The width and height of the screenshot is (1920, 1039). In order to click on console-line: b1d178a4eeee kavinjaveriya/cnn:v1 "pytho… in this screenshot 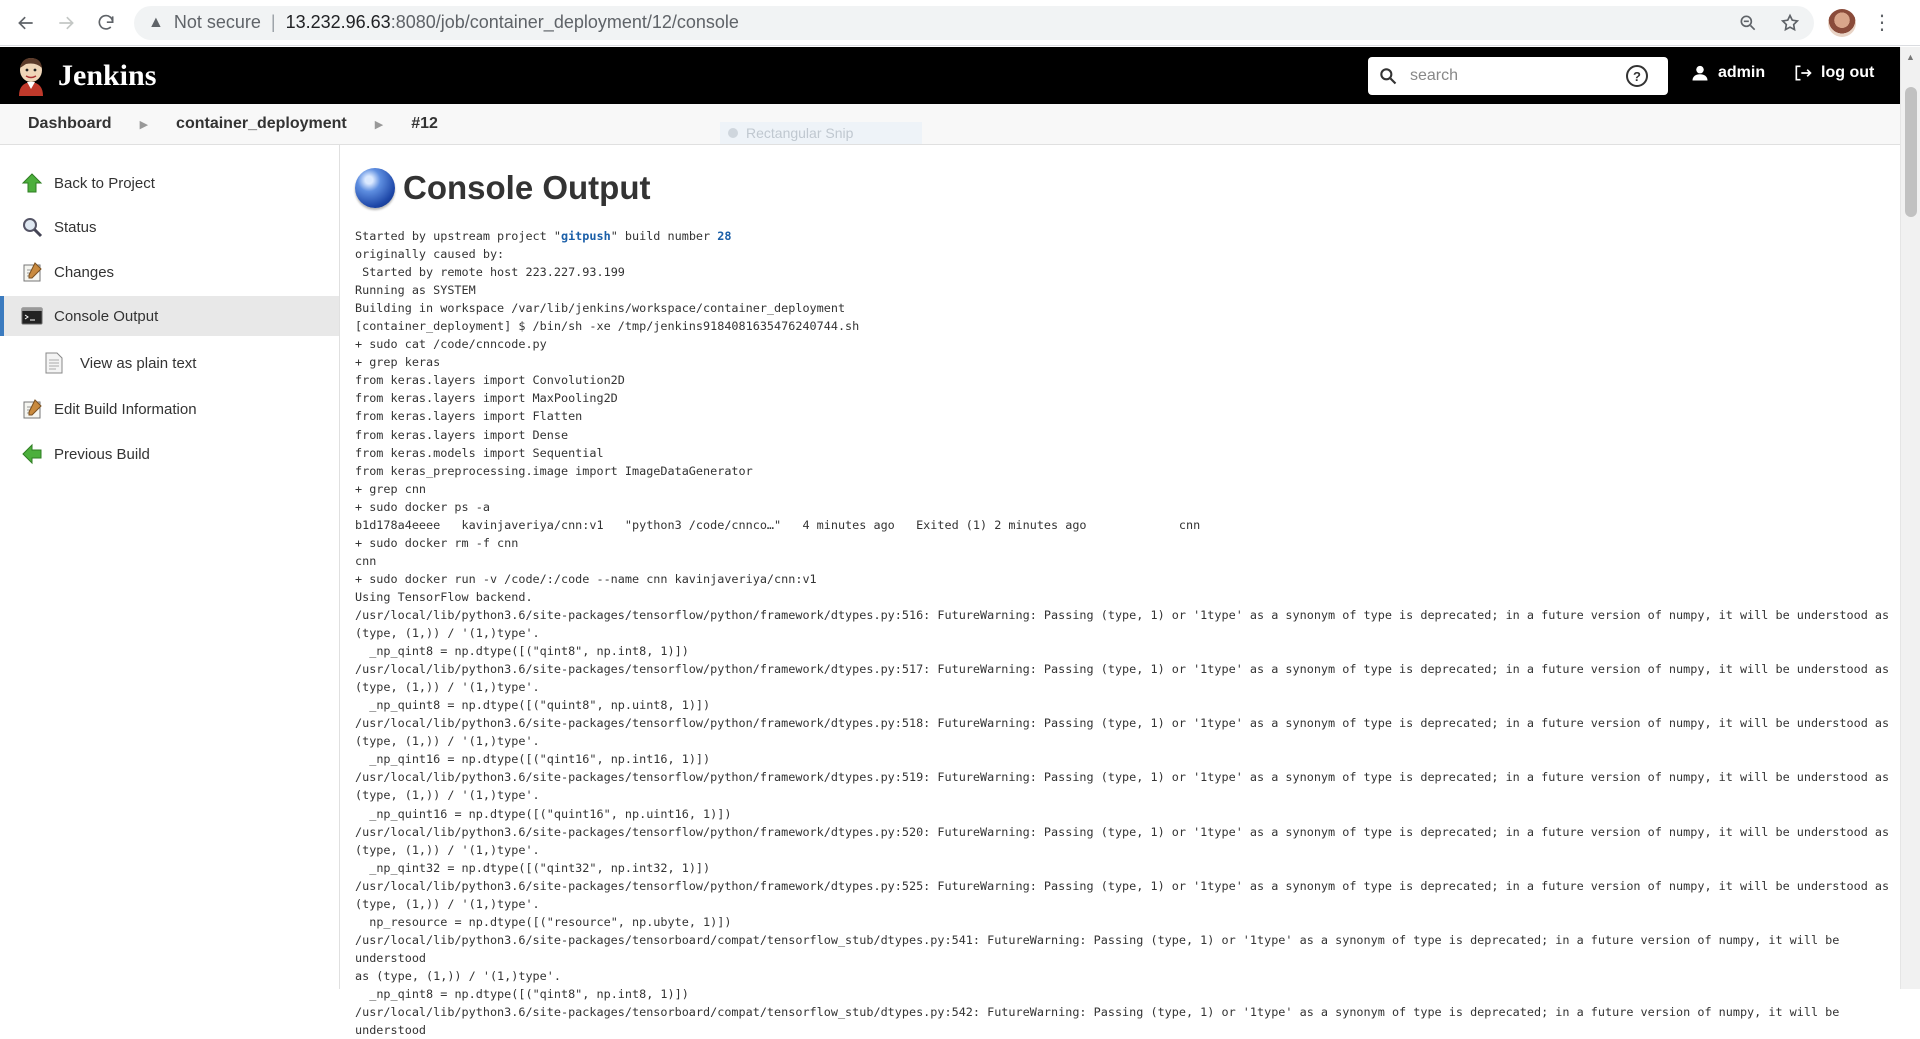, I will do `click(778, 524)`.